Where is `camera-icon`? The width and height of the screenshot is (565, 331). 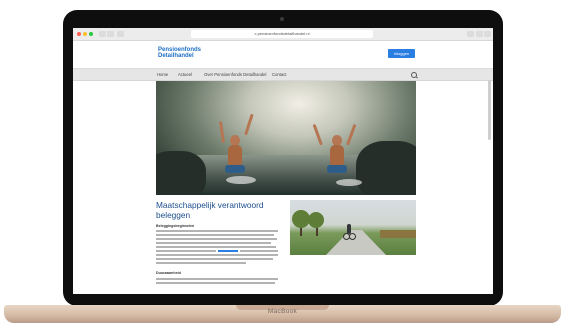 camera-icon is located at coordinates (282, 19).